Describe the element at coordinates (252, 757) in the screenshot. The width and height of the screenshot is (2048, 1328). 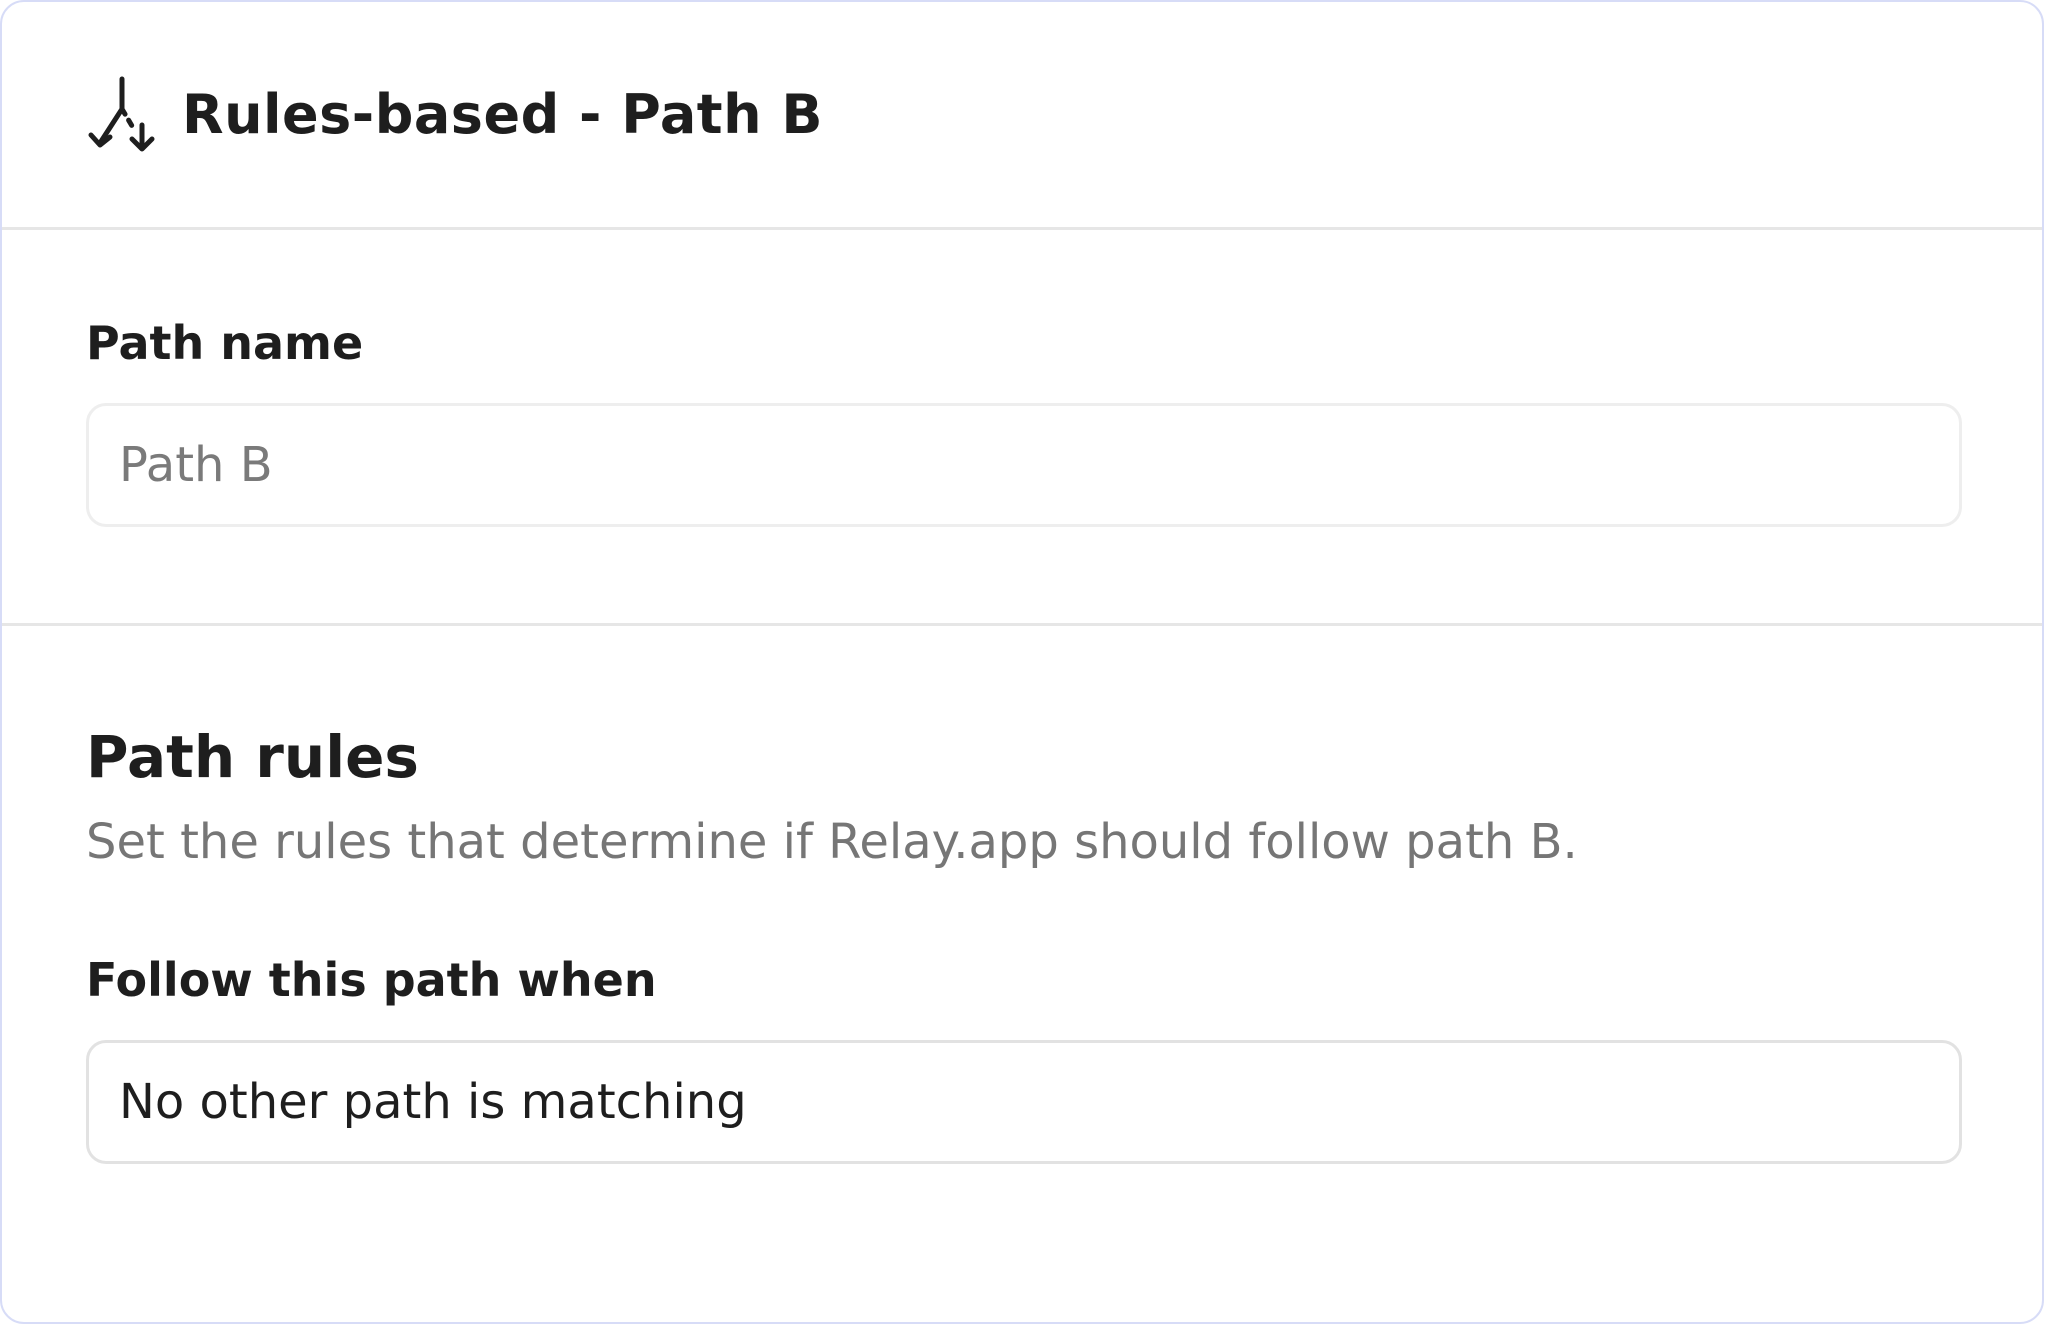
I see `path-rules-title: Path rules` at that location.